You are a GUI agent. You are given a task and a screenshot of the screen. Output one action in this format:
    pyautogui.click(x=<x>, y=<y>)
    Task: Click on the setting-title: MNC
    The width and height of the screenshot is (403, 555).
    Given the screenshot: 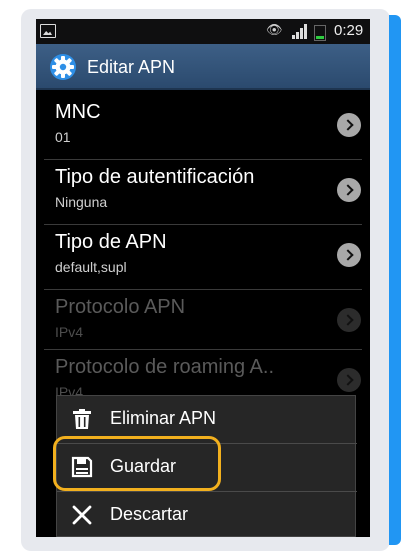 What is the action you would take?
    pyautogui.click(x=78, y=112)
    